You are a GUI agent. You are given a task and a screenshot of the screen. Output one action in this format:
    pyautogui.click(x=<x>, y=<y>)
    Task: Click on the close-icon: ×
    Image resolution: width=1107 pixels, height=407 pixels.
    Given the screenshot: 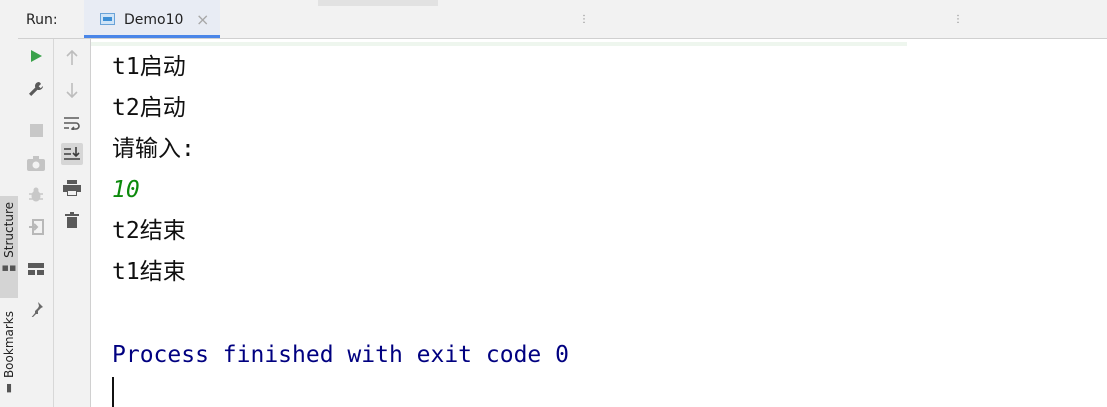 What is the action you would take?
    pyautogui.click(x=202, y=19)
    